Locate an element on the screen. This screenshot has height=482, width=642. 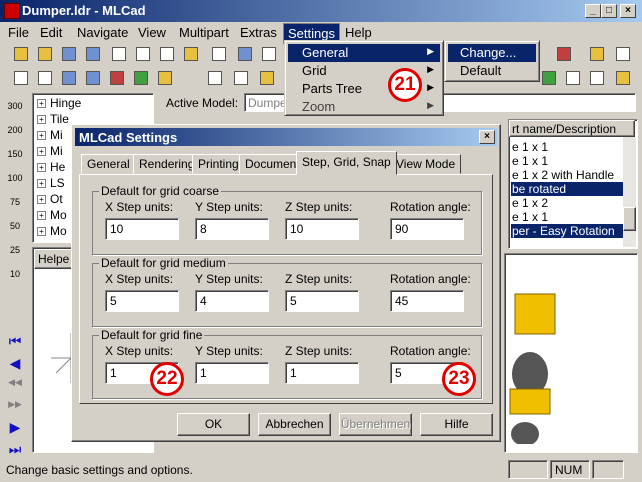
menu-multipart: Multipart is located at coordinates (204, 32).